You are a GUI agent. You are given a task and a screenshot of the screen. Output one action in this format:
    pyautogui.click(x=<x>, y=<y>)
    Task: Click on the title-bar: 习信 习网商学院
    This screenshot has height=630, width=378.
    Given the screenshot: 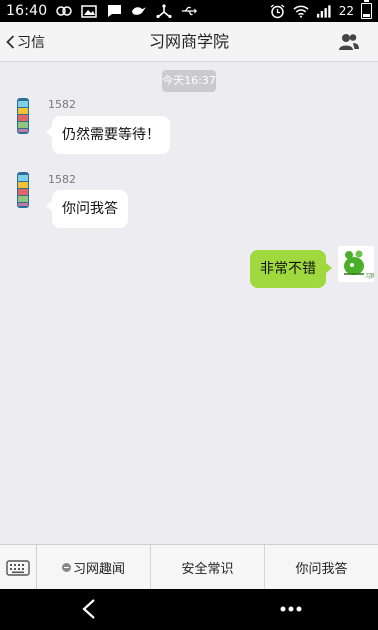 What is the action you would take?
    pyautogui.click(x=189, y=42)
    